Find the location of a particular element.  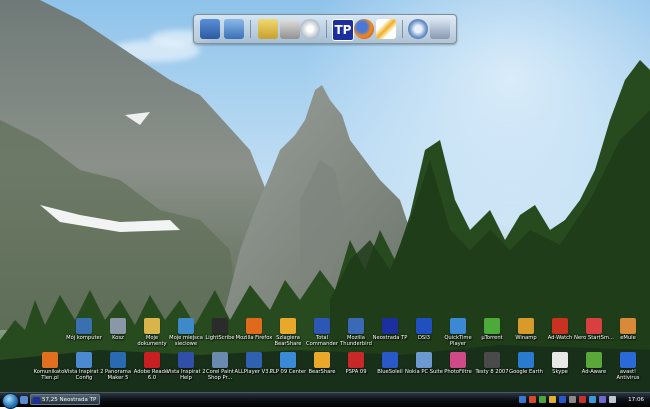

lightscribe-icon is located at coordinates (220, 326).